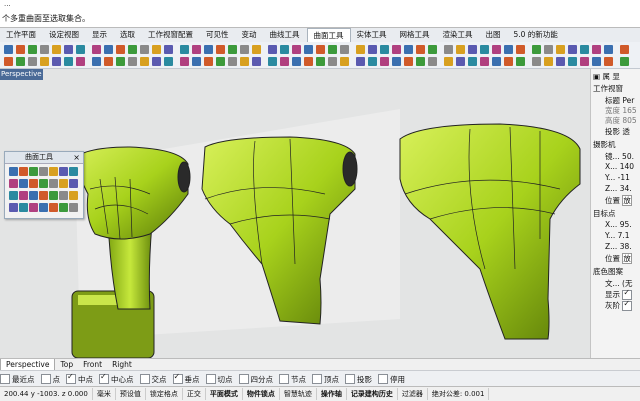 The height and width of the screenshot is (401, 640). I want to click on osnap-item: 顶点, so click(325, 379).